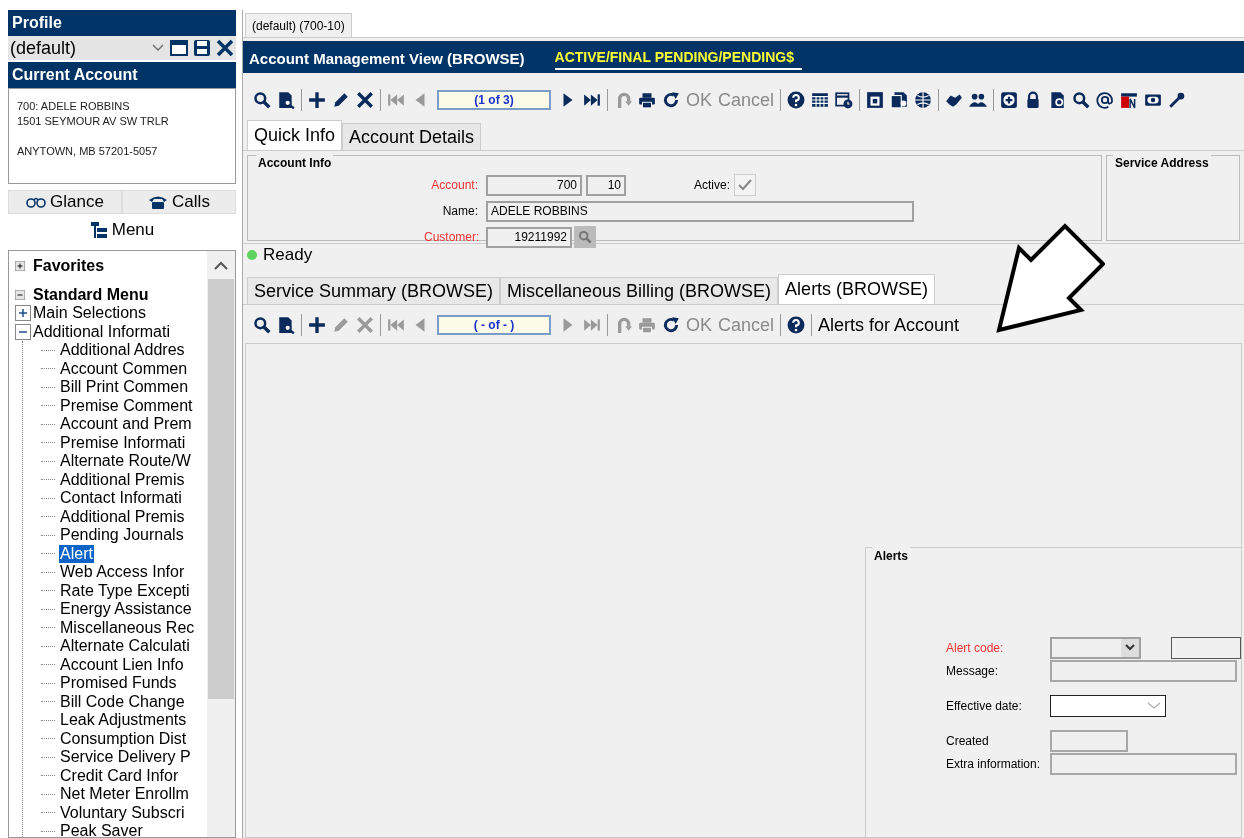 The height and width of the screenshot is (838, 1244). What do you see at coordinates (1057, 100) in the screenshot?
I see `coin-document-icon` at bounding box center [1057, 100].